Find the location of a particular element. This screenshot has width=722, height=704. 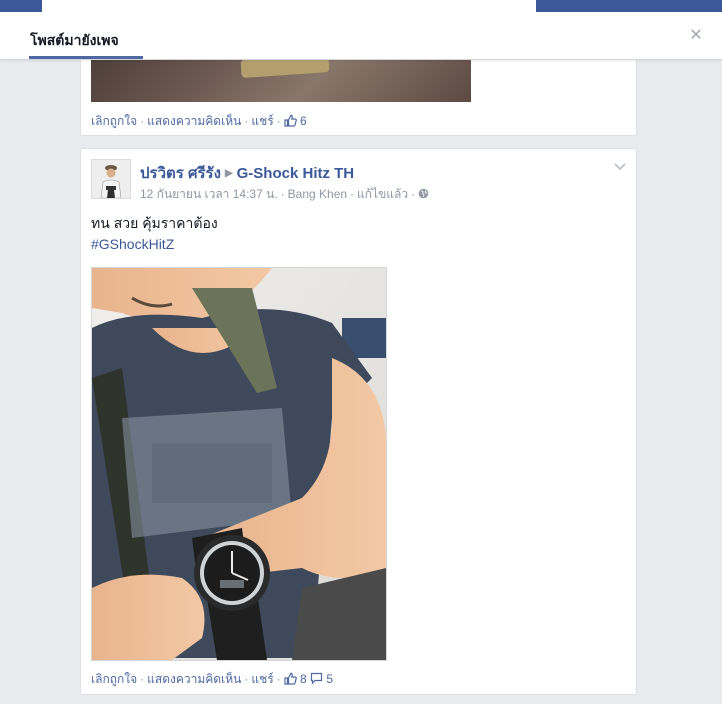

edited-link: แก้ไขแล้ว is located at coordinates (382, 194).